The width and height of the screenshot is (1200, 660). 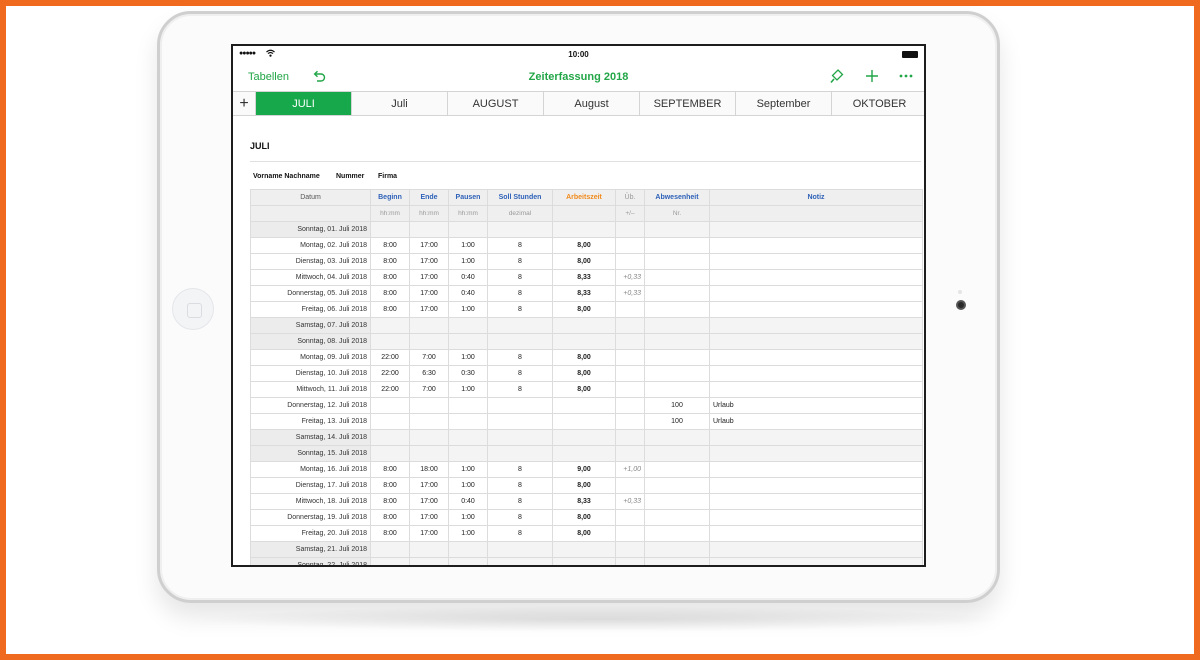 I want to click on cell-date: Montag, 09. Juli 2018, so click(x=310, y=357).